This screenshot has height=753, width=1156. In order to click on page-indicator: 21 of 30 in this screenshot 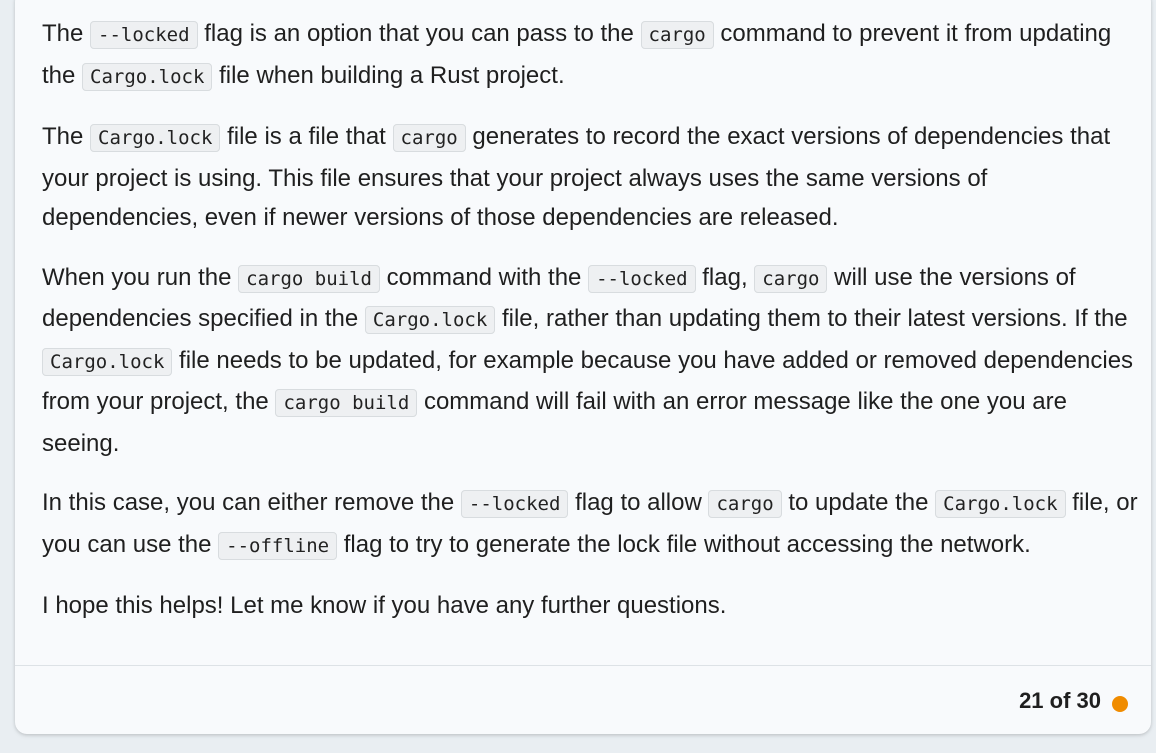, I will do `click(1060, 700)`.